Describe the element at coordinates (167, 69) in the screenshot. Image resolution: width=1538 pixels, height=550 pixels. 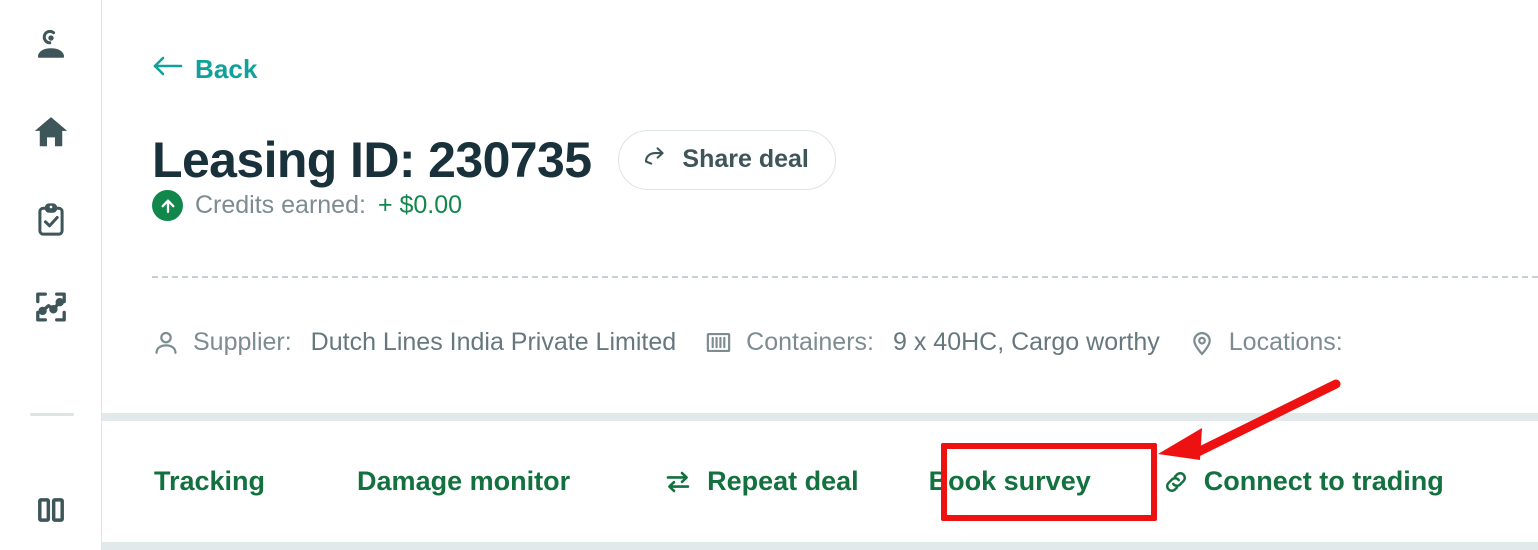
I see `arrow-left-icon` at that location.